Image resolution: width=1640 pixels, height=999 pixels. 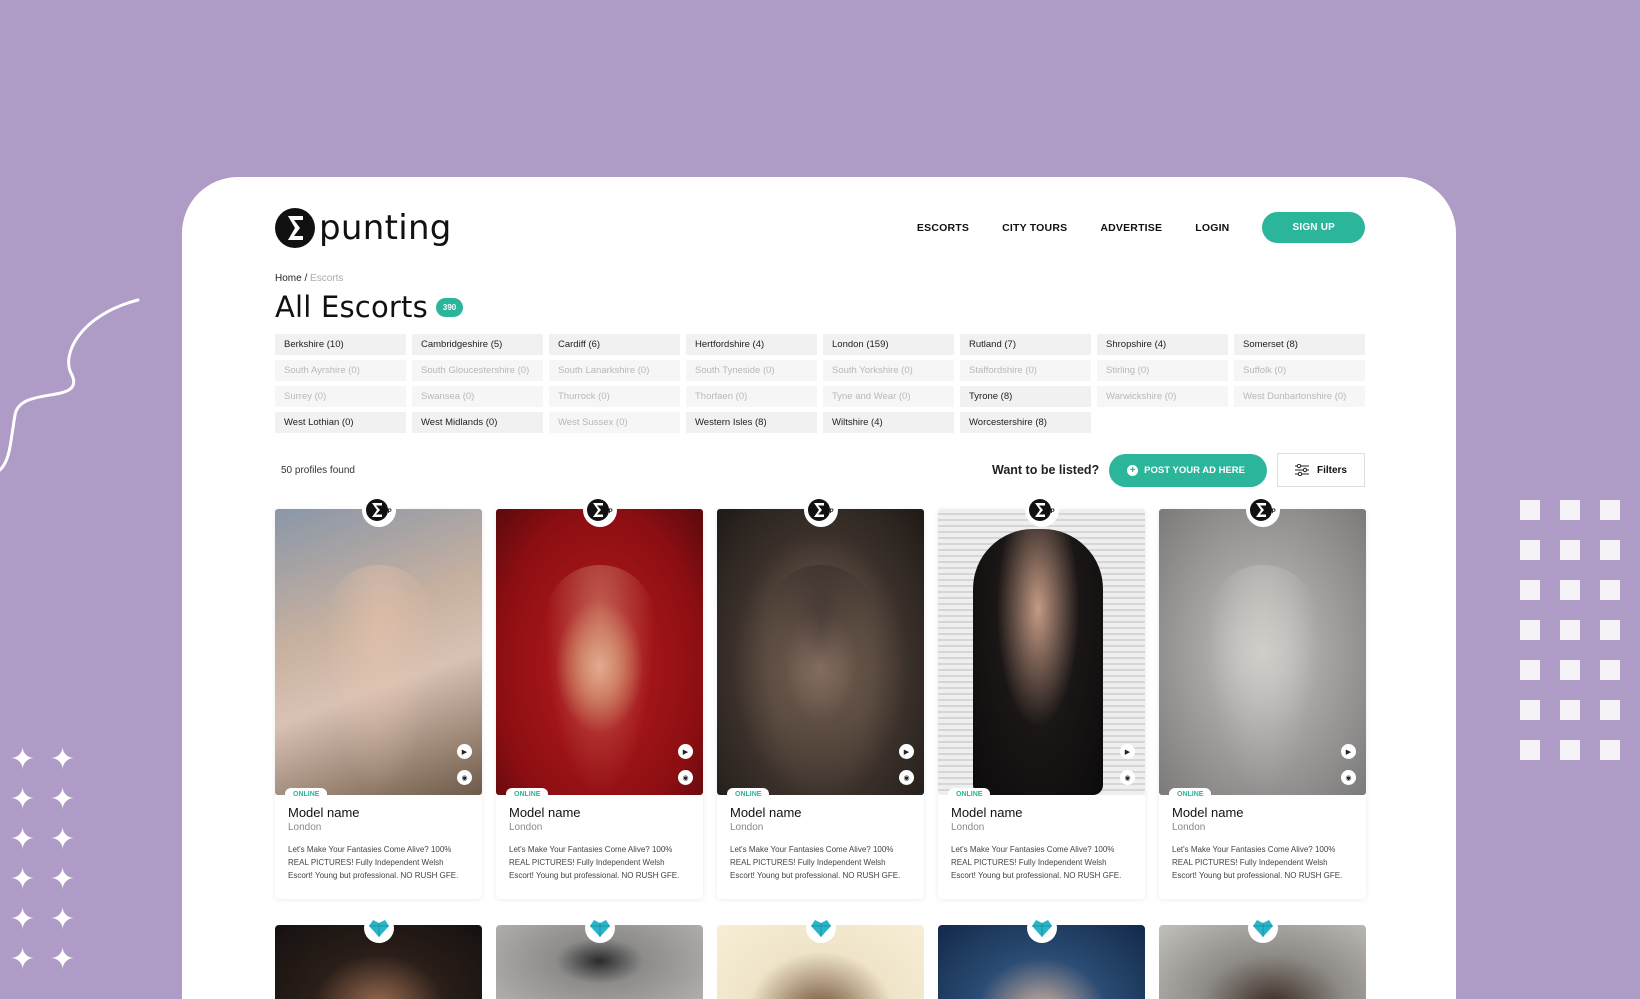 I want to click on region-filter-chip: Tyrone (8), so click(x=1025, y=396).